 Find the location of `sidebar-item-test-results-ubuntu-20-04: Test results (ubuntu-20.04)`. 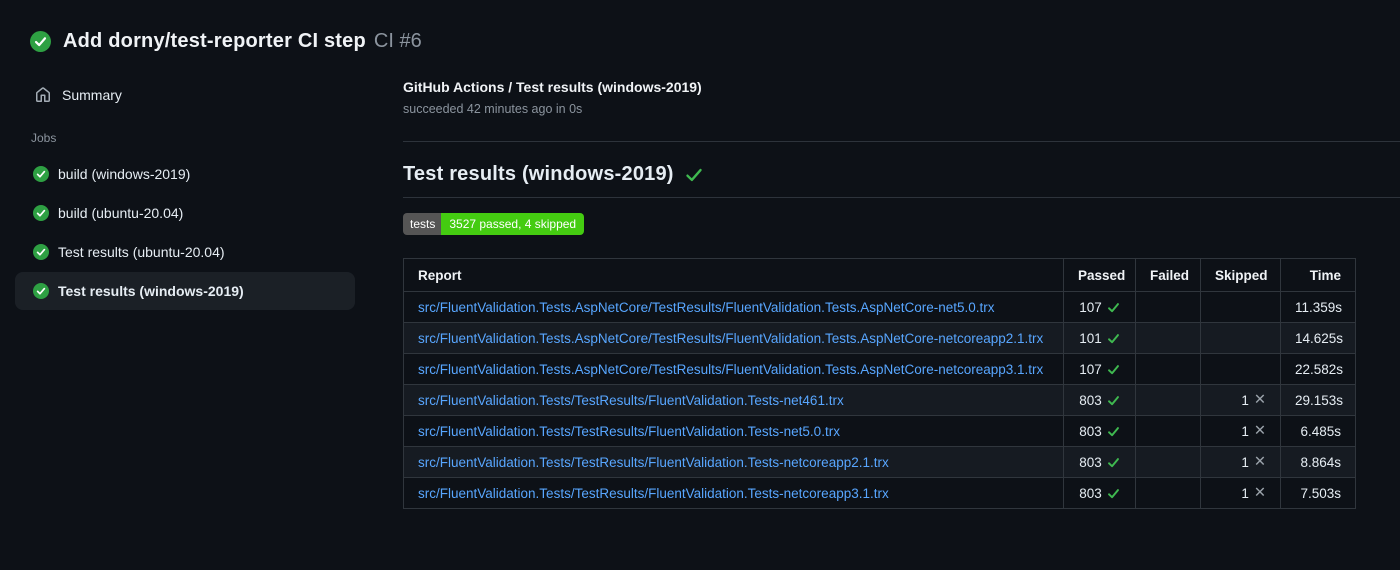

sidebar-item-test-results-ubuntu-20-04: Test results (ubuntu-20.04) is located at coordinates (185, 252).